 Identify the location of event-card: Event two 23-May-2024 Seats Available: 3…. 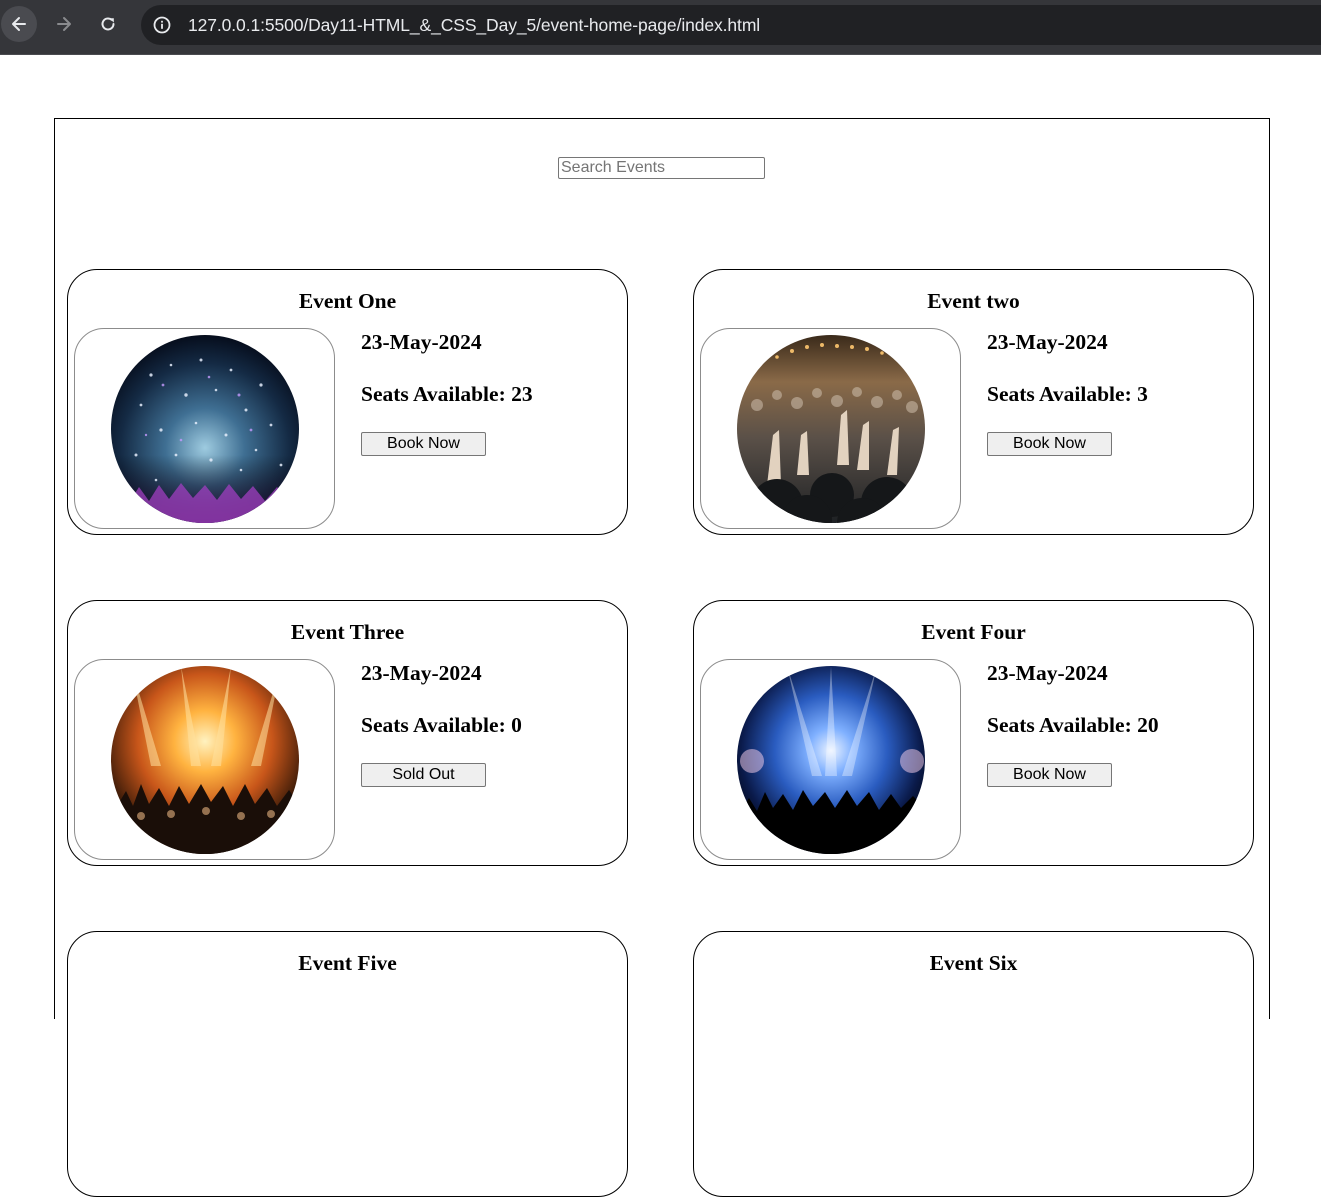
(973, 402).